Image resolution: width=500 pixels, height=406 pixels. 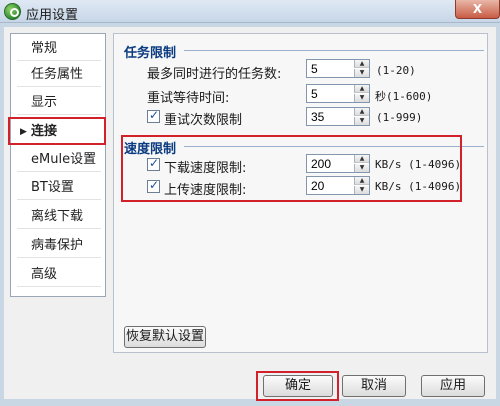 What do you see at coordinates (153, 115) in the screenshot?
I see `retry-count-checkbox` at bounding box center [153, 115].